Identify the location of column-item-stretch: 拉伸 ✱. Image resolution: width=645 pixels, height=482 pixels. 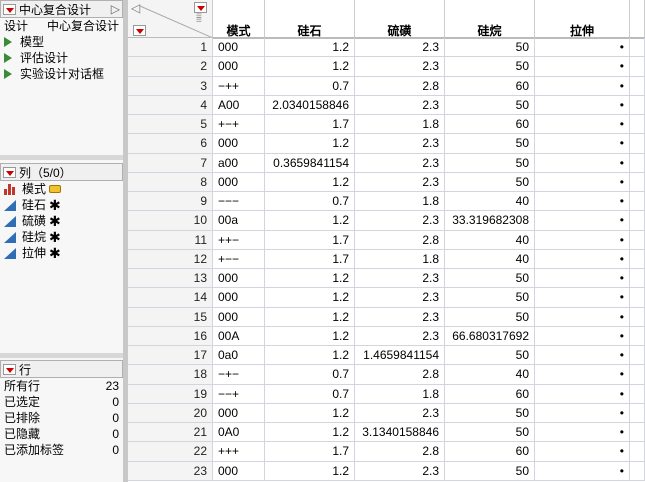
(61, 253).